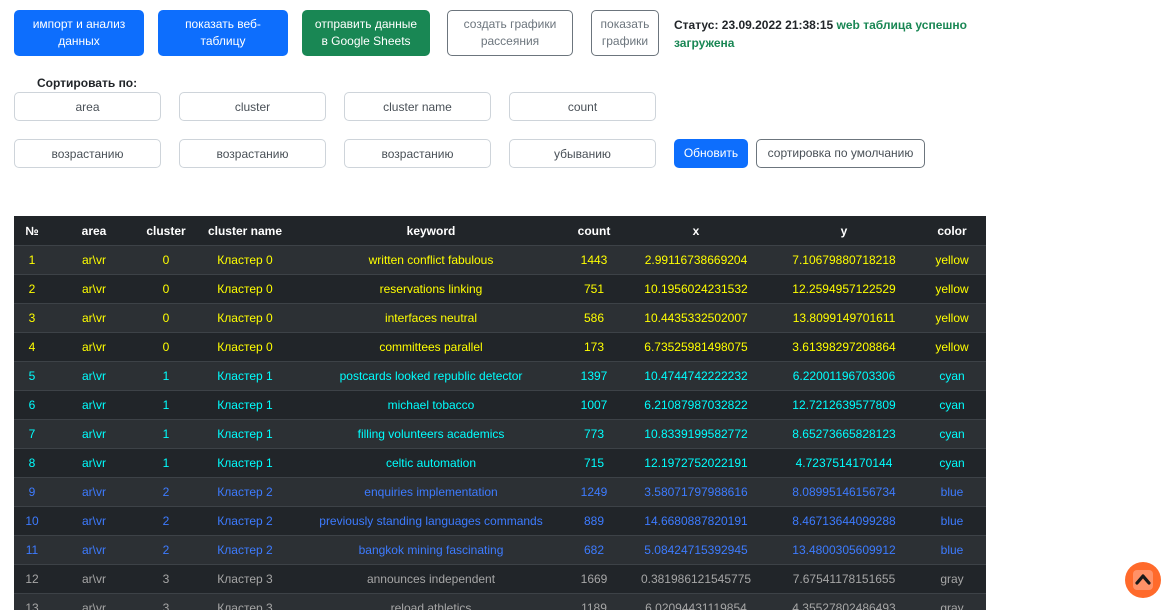 Image resolution: width=1175 pixels, height=610 pixels. What do you see at coordinates (431, 601) in the screenshot?
I see `cell-keyword: reload athletics` at bounding box center [431, 601].